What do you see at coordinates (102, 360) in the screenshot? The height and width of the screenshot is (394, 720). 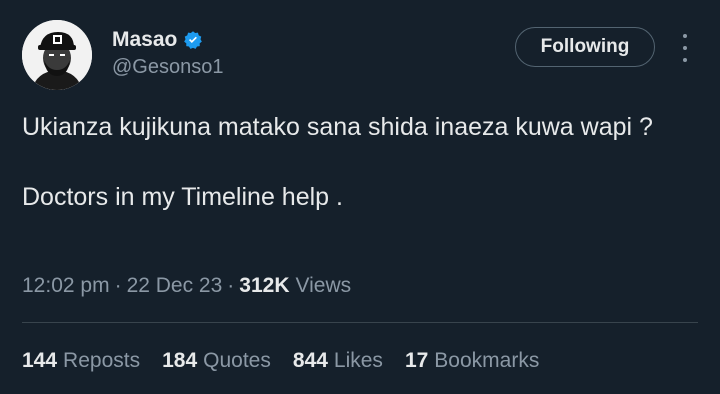 I see `reposts-label: Reposts` at bounding box center [102, 360].